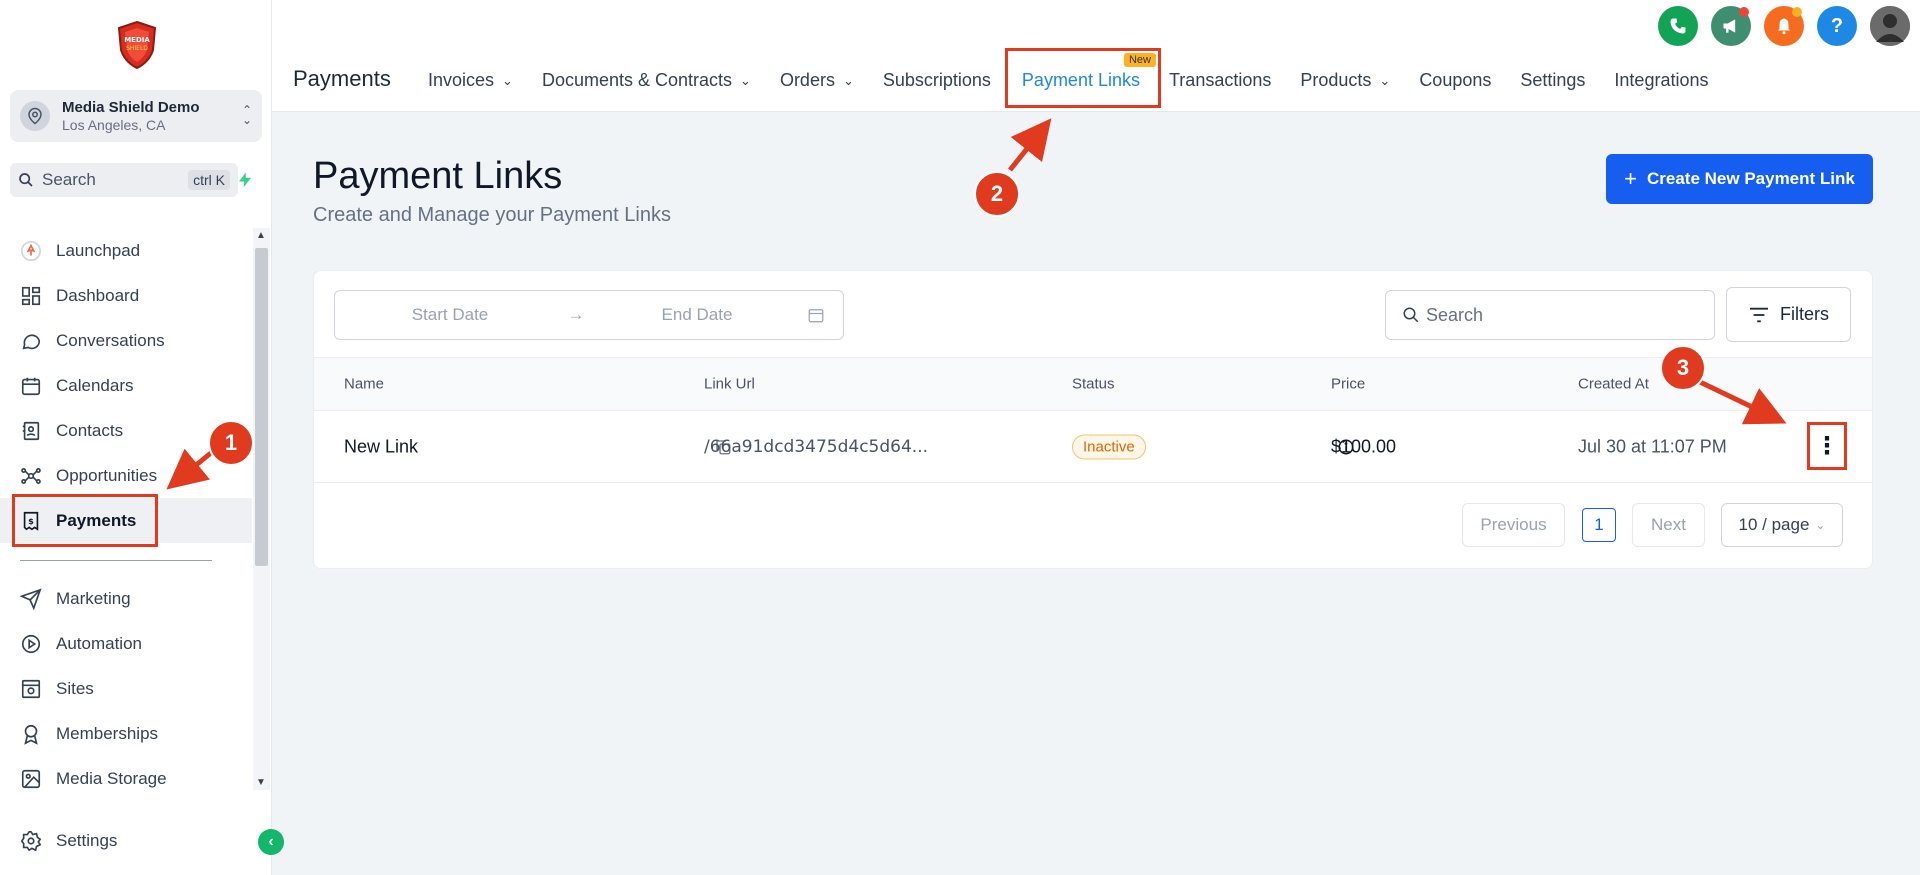 Image resolution: width=1920 pixels, height=875 pixels. I want to click on sidebar-item-label: Media Storage, so click(111, 778).